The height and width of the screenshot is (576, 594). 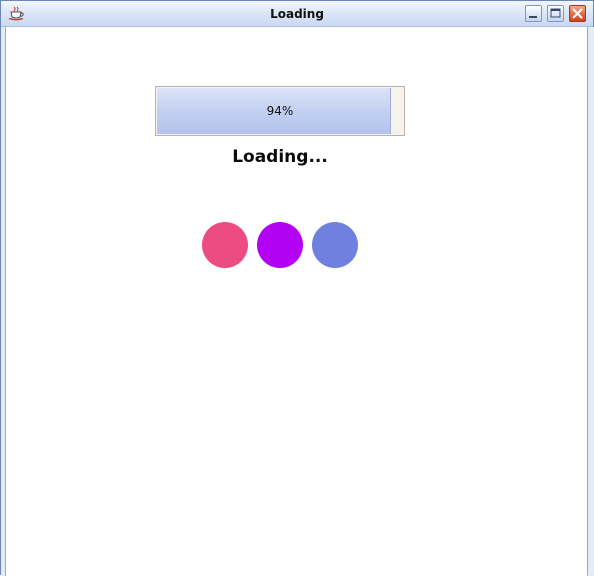 I want to click on title-bar: Loading, so click(x=297, y=14).